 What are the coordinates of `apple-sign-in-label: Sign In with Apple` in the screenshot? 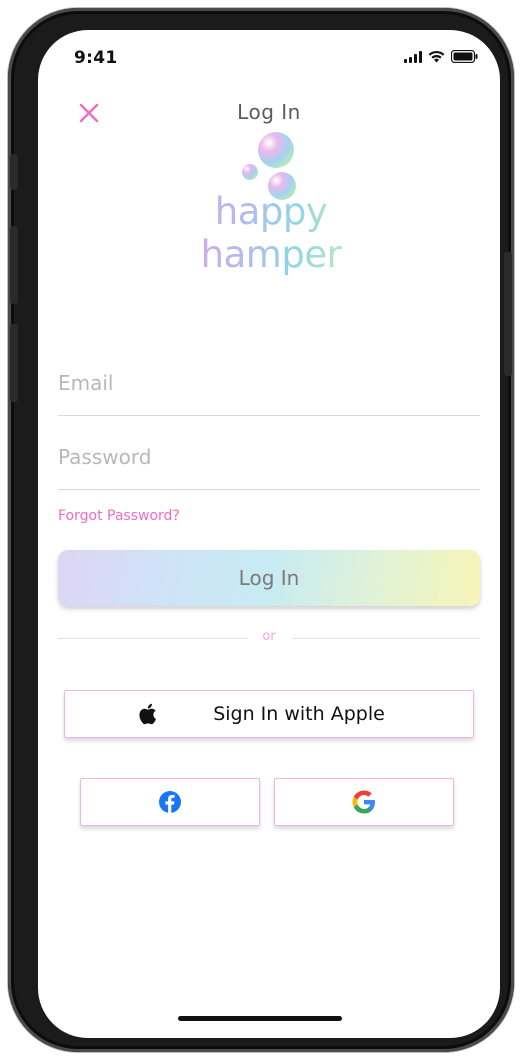 It's located at (299, 714).